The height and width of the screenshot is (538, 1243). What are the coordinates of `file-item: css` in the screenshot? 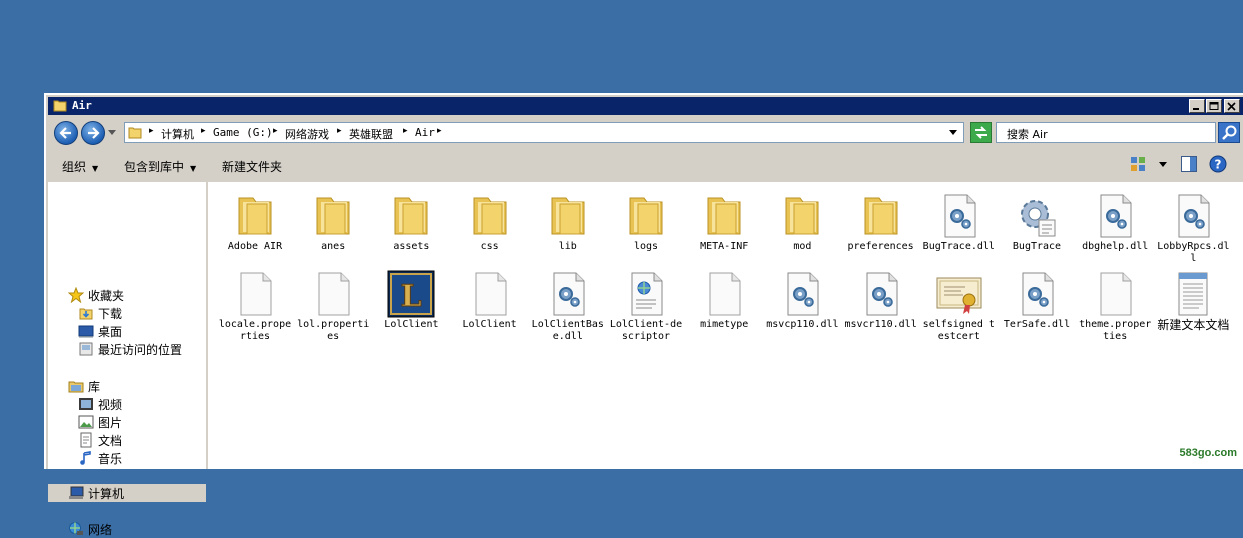 It's located at (490, 222).